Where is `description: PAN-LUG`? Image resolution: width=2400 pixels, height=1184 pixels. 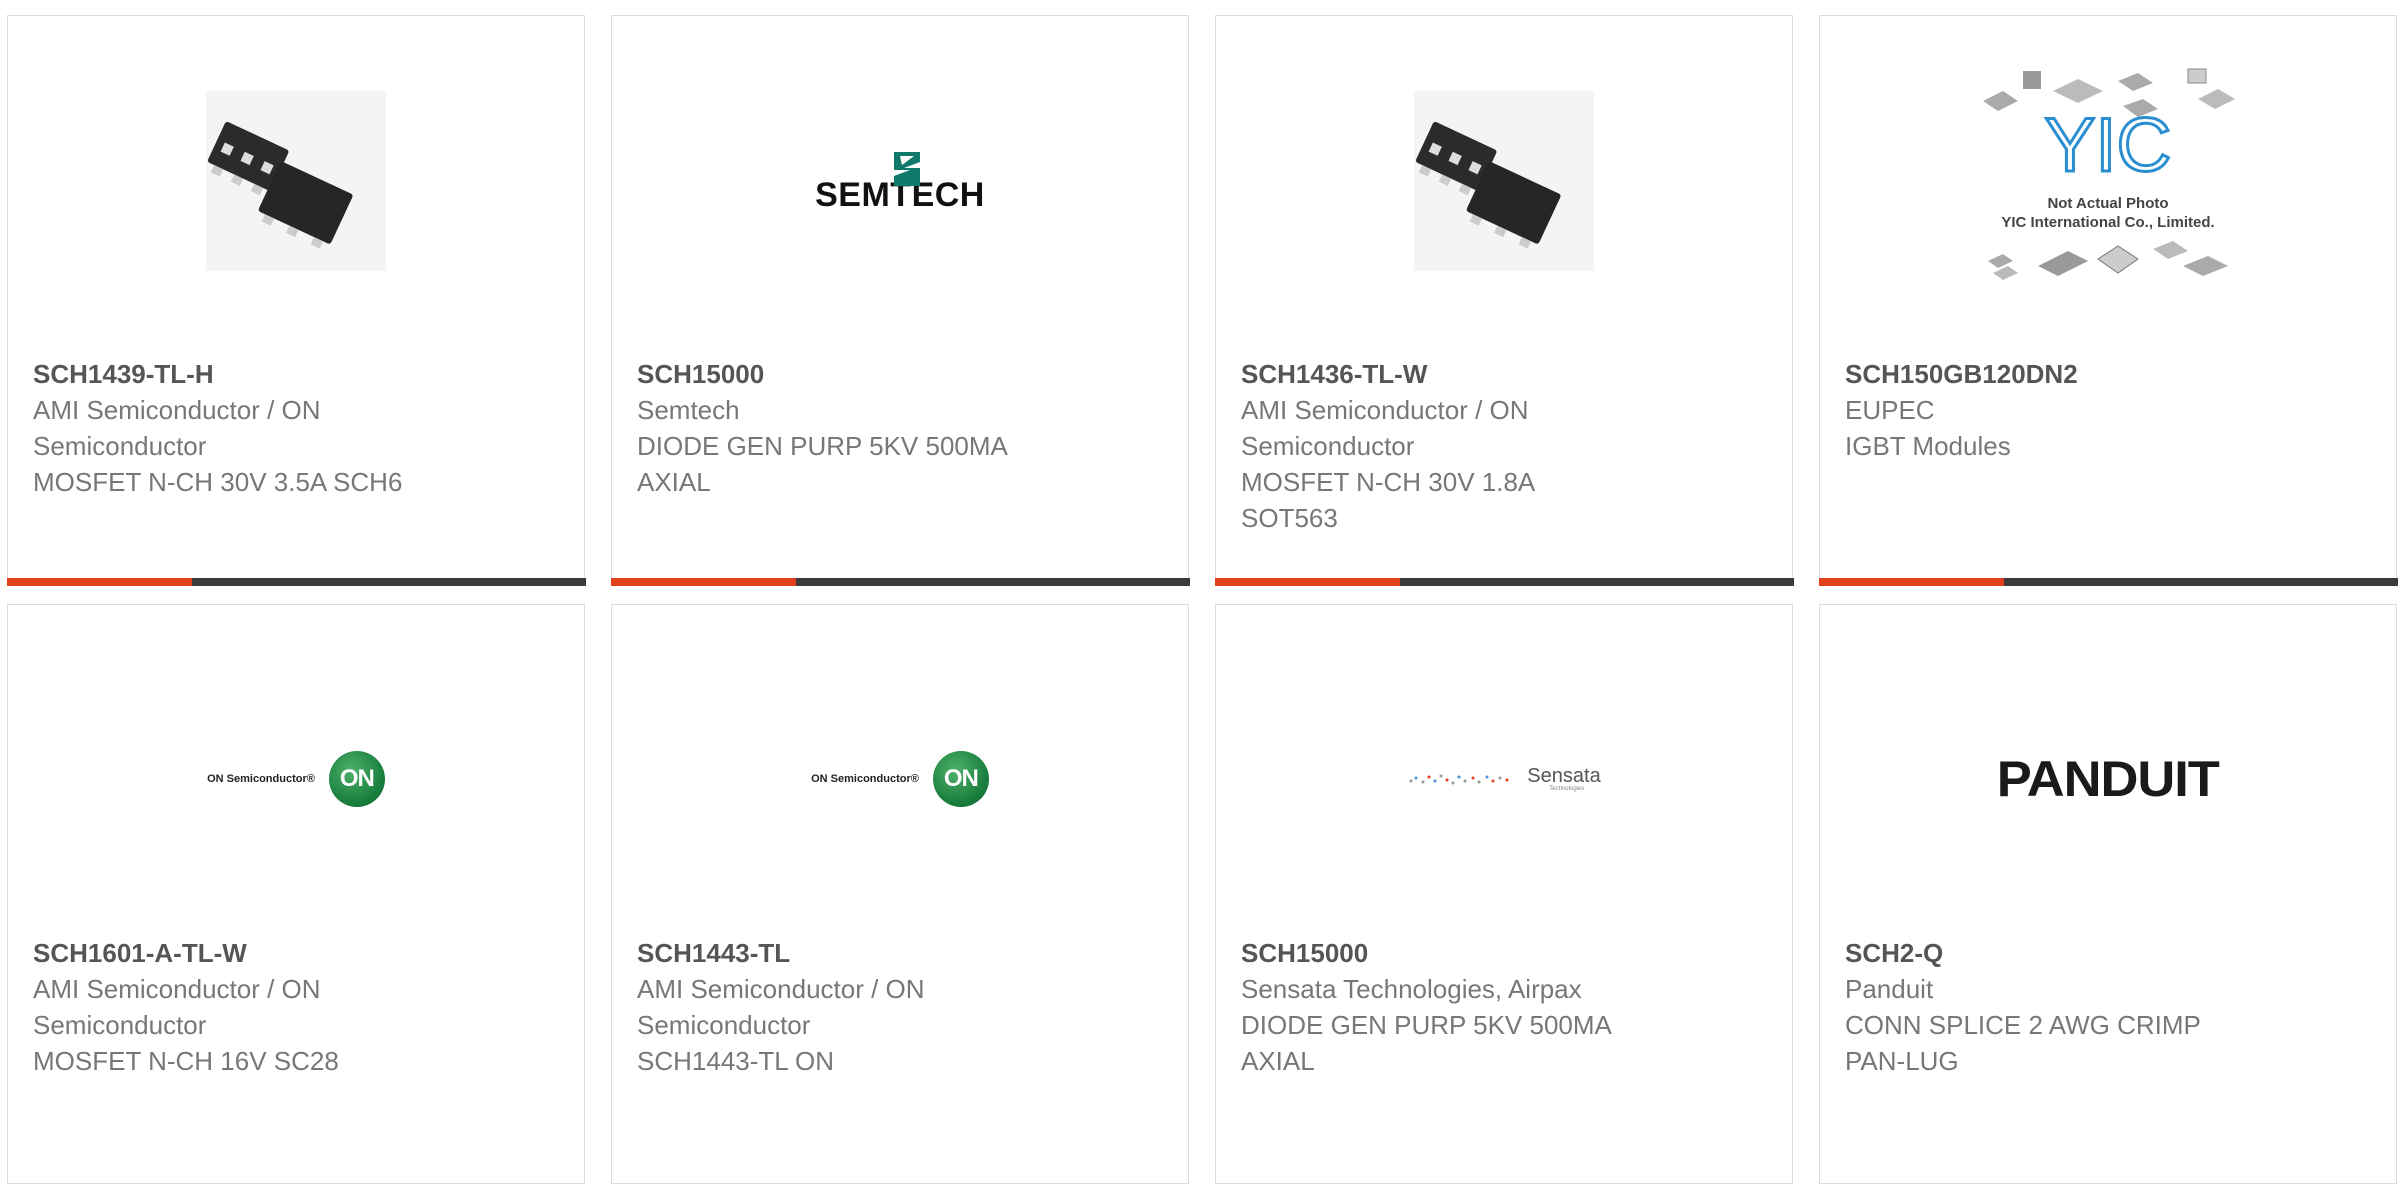
description: PAN-LUG is located at coordinates (1902, 1061).